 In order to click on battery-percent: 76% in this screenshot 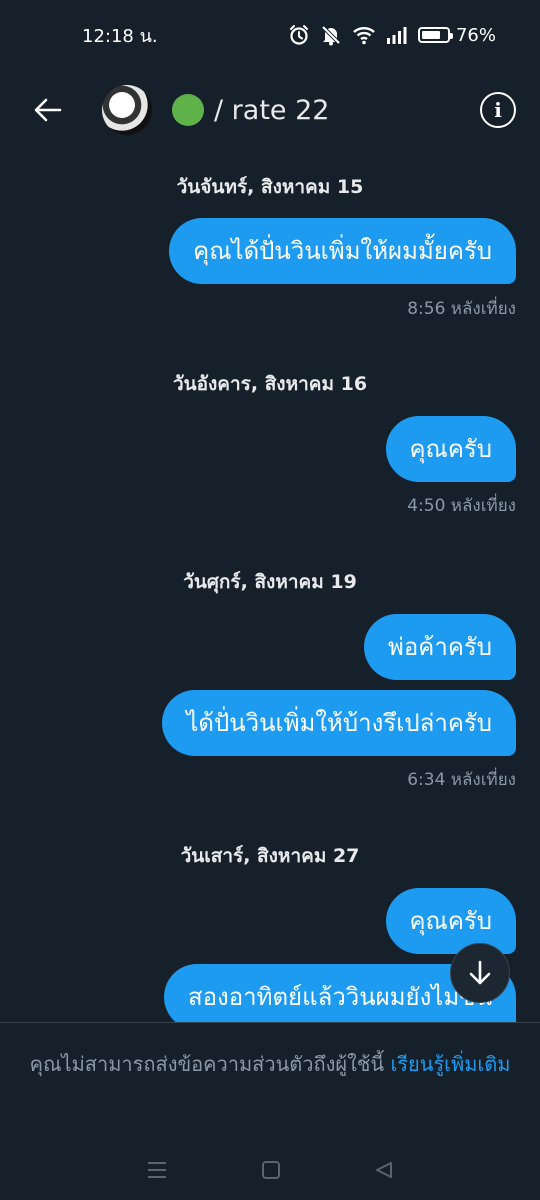, I will do `click(475, 35)`.